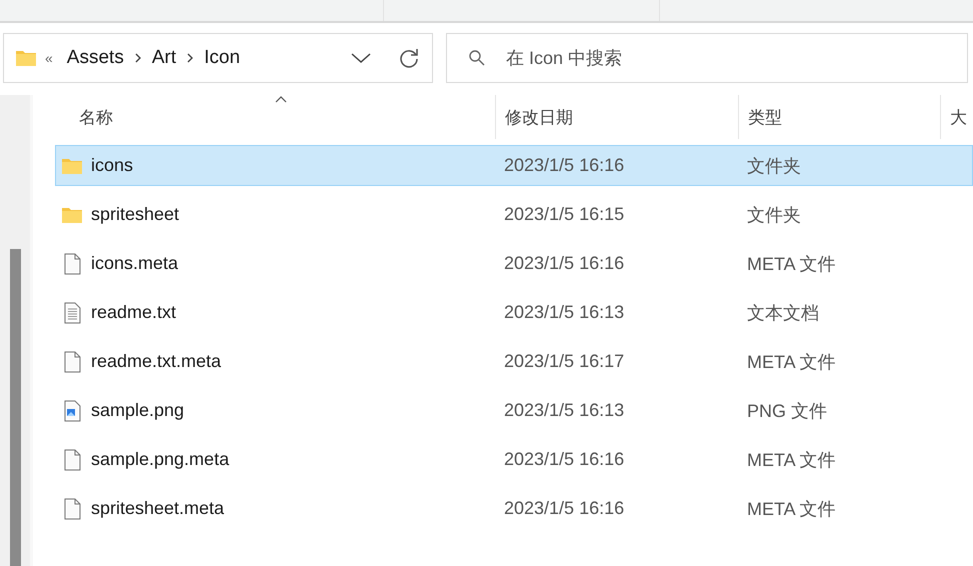 Image resolution: width=973 pixels, height=566 pixels. I want to click on file-type: 文本文档, so click(783, 313).